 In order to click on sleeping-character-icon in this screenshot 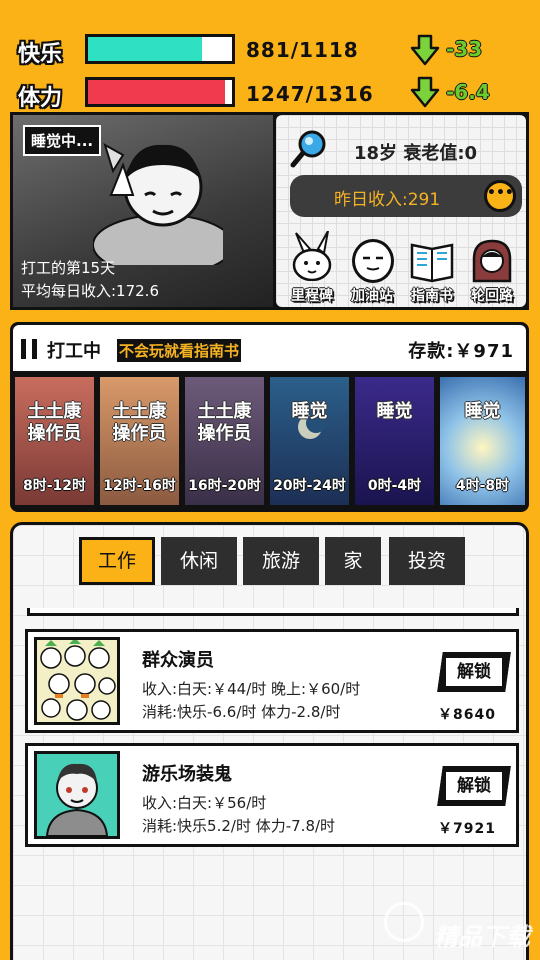, I will do `click(158, 203)`.